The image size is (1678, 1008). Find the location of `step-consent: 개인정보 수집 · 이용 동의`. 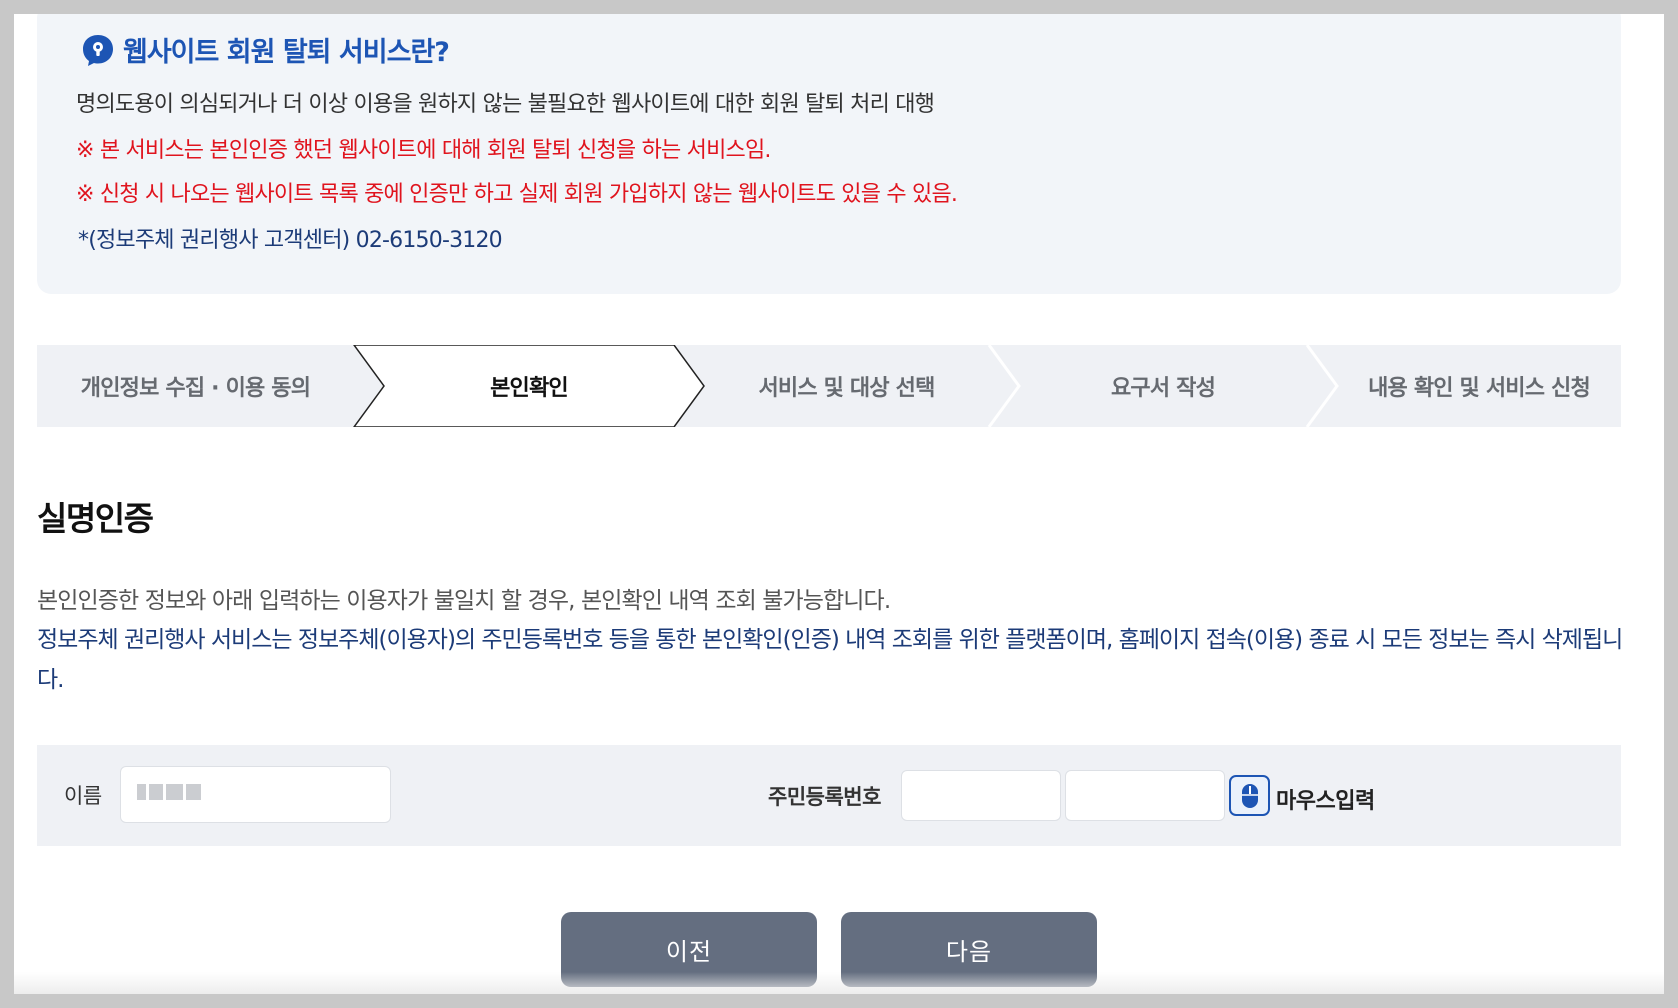

step-consent: 개인정보 수집 · 이용 동의 is located at coordinates (195, 388).